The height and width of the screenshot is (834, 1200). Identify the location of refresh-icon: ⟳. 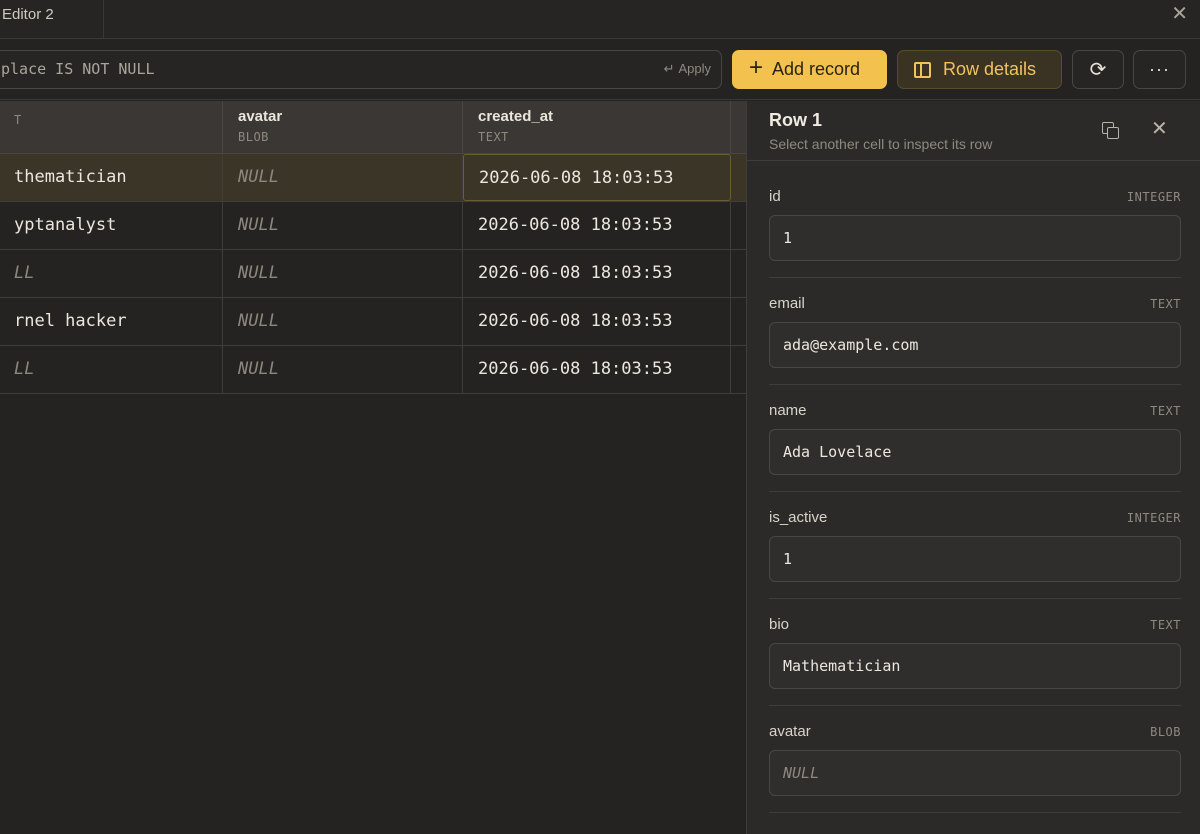
(1098, 70).